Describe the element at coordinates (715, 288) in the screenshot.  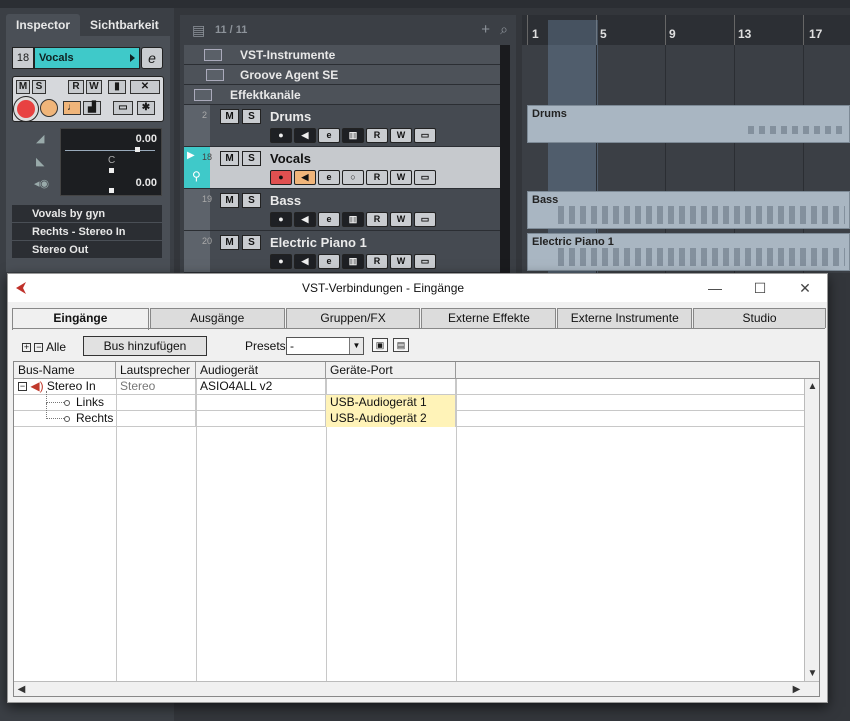
I see `minimize-button: —` at that location.